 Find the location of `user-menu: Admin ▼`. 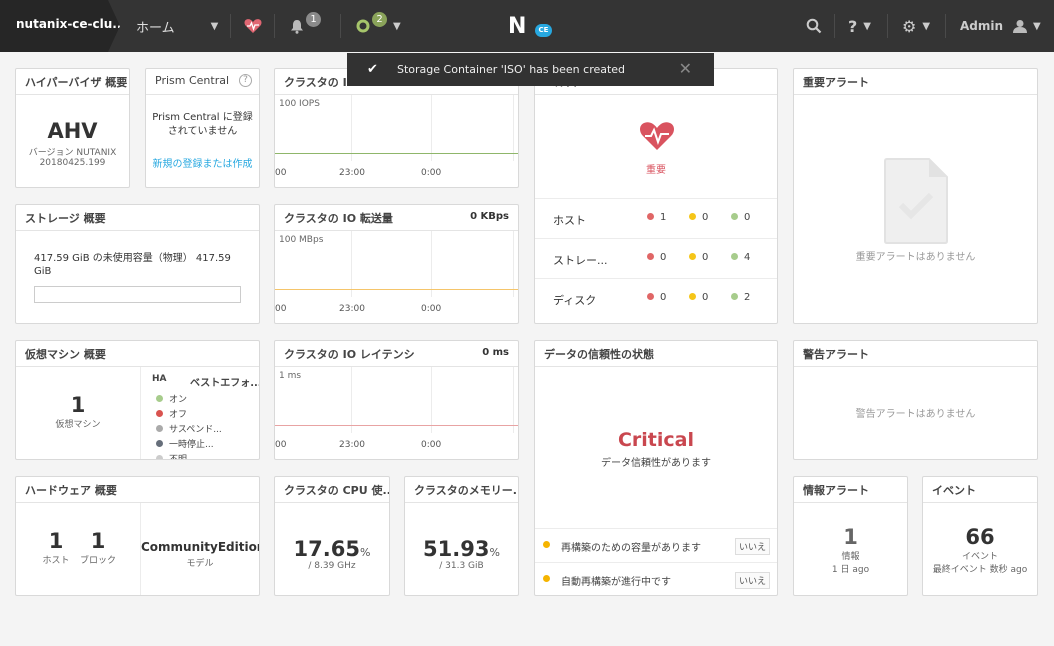

user-menu: Admin ▼ is located at coordinates (1000, 26).